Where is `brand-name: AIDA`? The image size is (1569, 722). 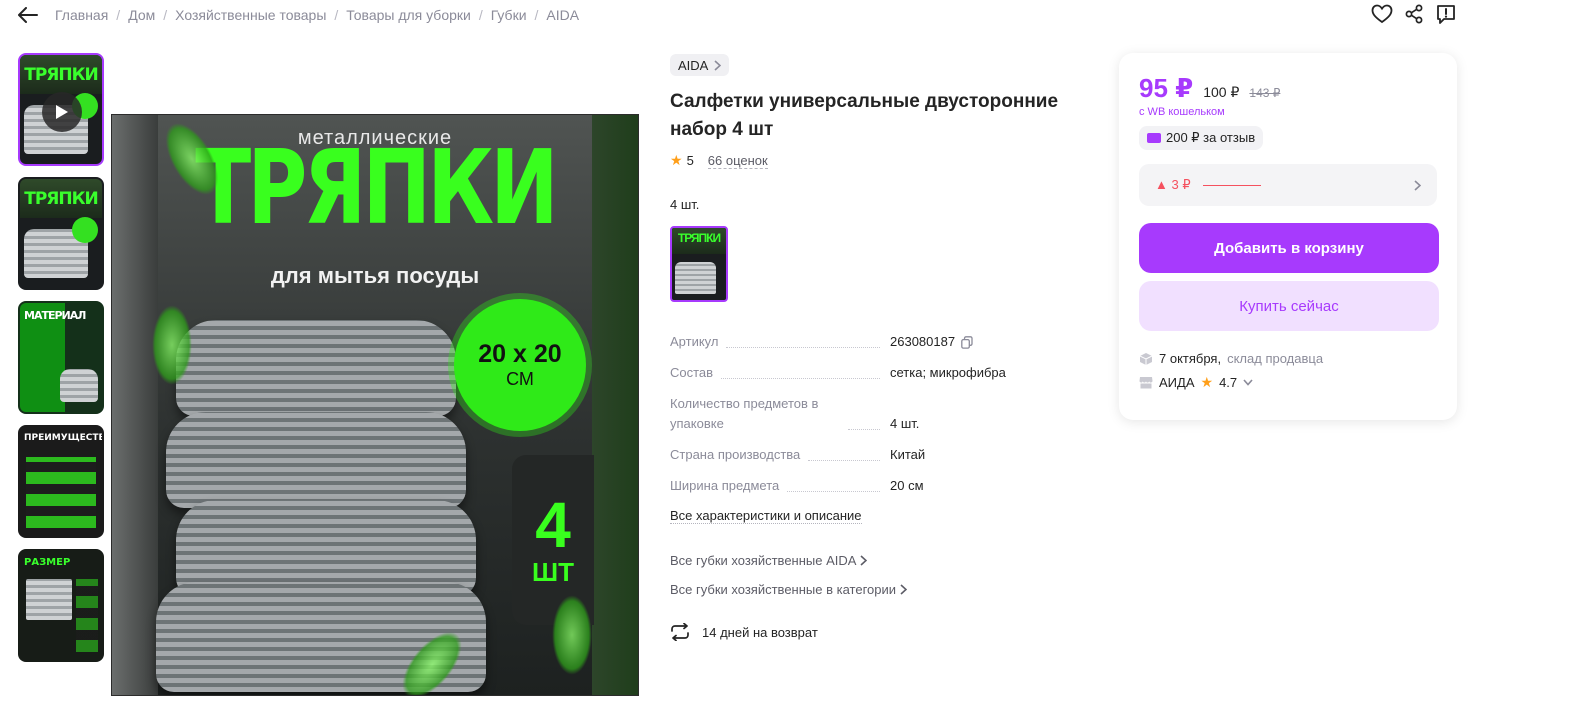 brand-name: AIDA is located at coordinates (693, 65).